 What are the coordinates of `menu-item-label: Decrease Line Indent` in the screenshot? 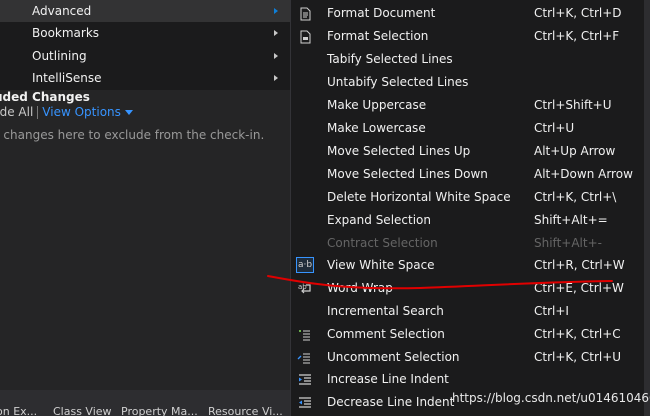 It's located at (391, 402).